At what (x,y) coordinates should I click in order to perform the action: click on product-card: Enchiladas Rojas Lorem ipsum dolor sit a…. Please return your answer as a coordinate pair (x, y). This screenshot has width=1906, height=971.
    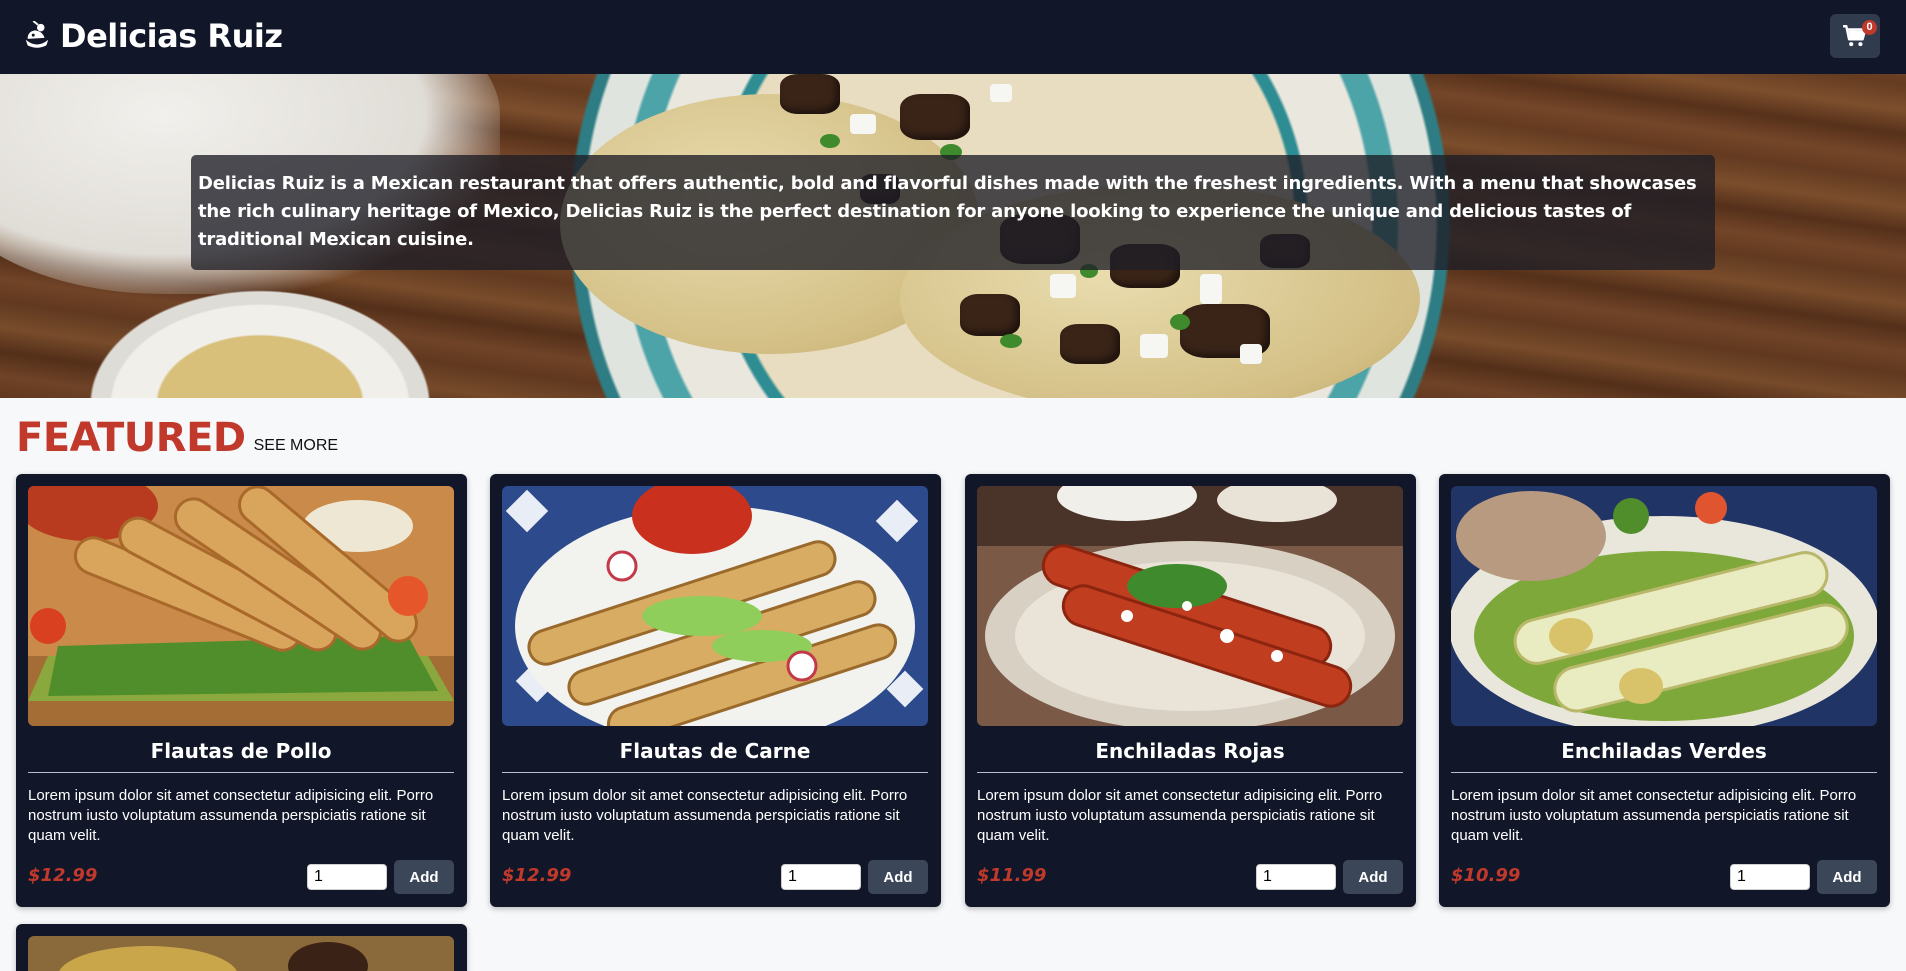
    Looking at the image, I should click on (1190, 690).